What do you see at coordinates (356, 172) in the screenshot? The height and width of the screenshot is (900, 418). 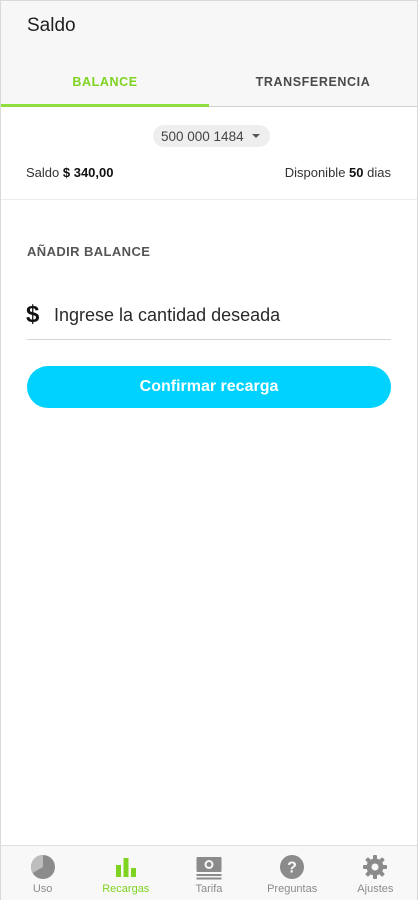 I see `disponible-days: 50` at bounding box center [356, 172].